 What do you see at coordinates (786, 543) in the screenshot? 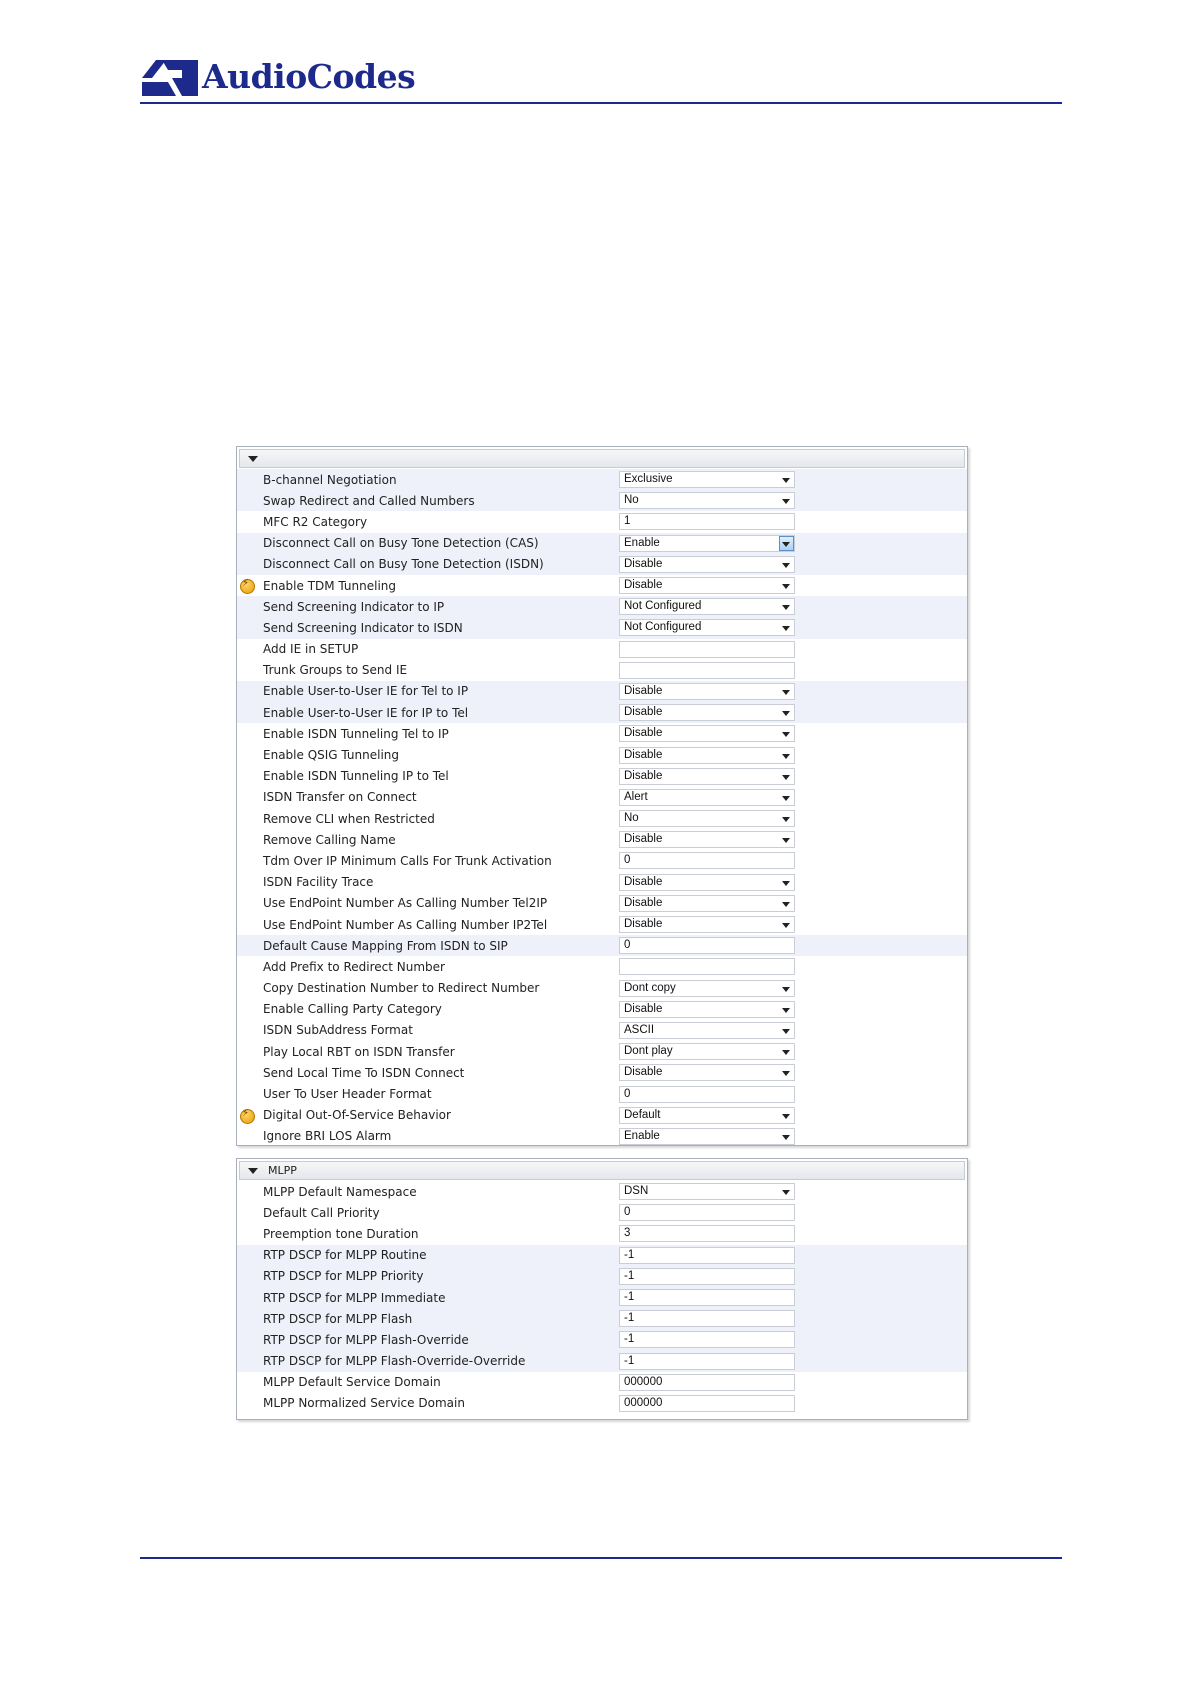
I see `dropdown-button` at bounding box center [786, 543].